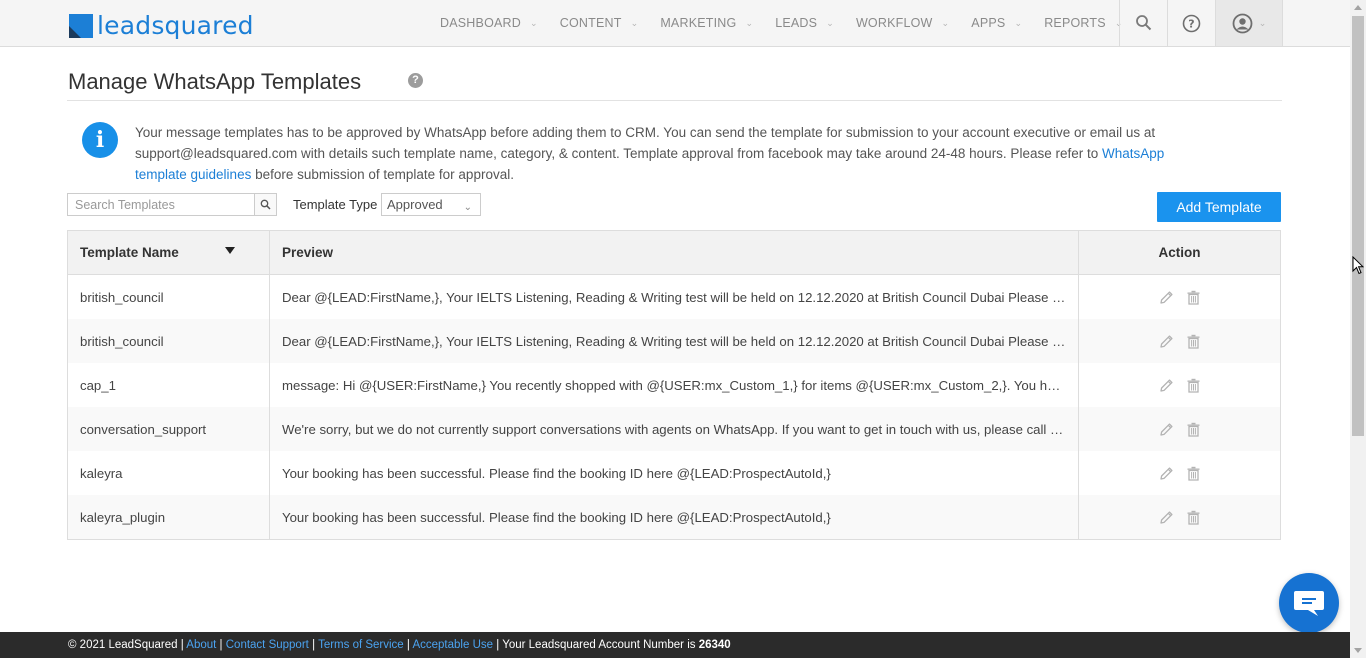 The width and height of the screenshot is (1366, 658). I want to click on logo-text: leadsquared, so click(175, 25).